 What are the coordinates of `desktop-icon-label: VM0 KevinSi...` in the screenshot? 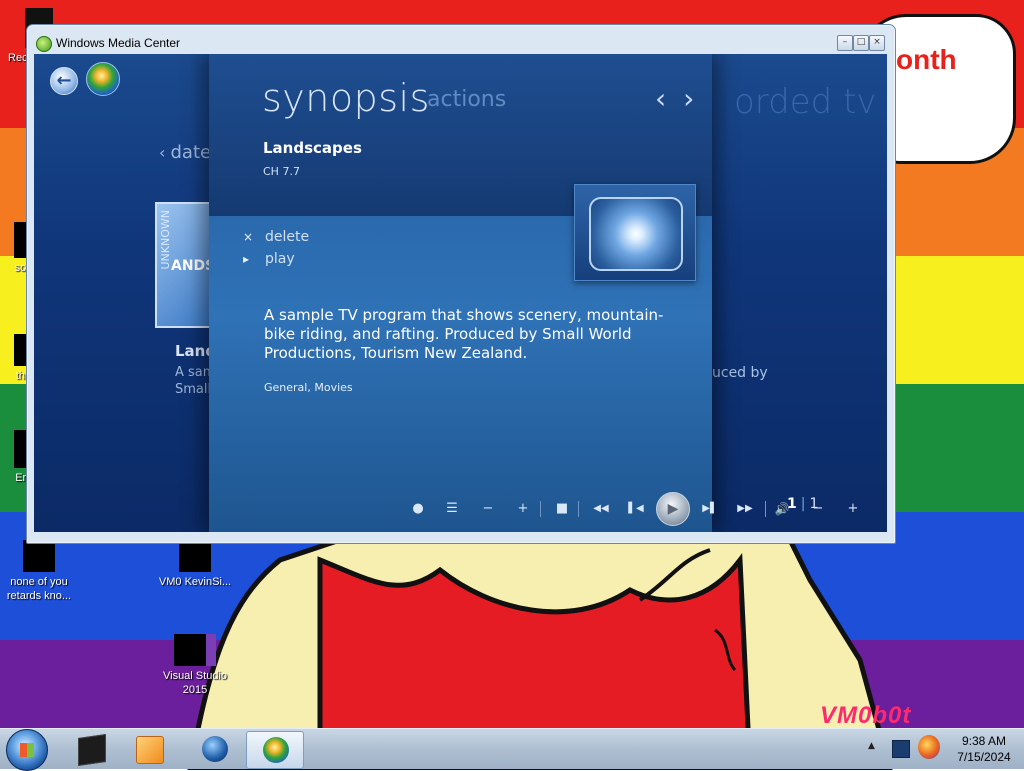 It's located at (195, 582).